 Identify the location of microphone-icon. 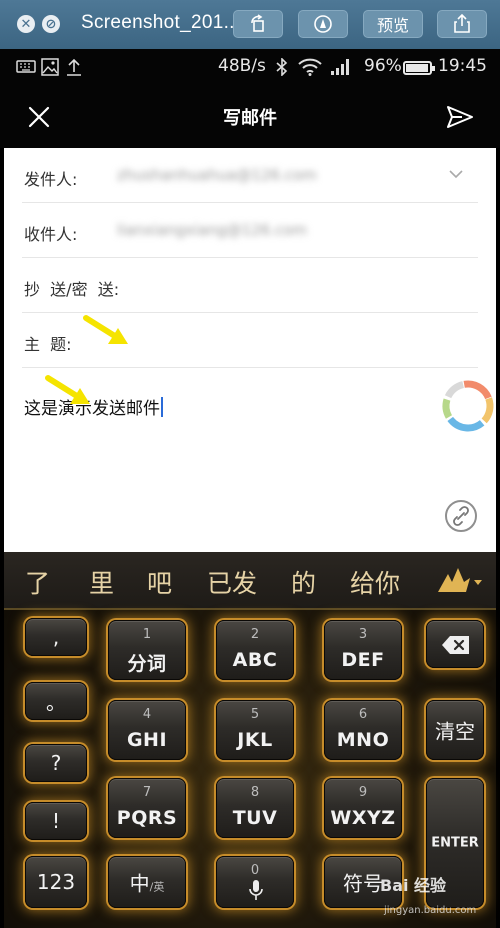
(256, 890).